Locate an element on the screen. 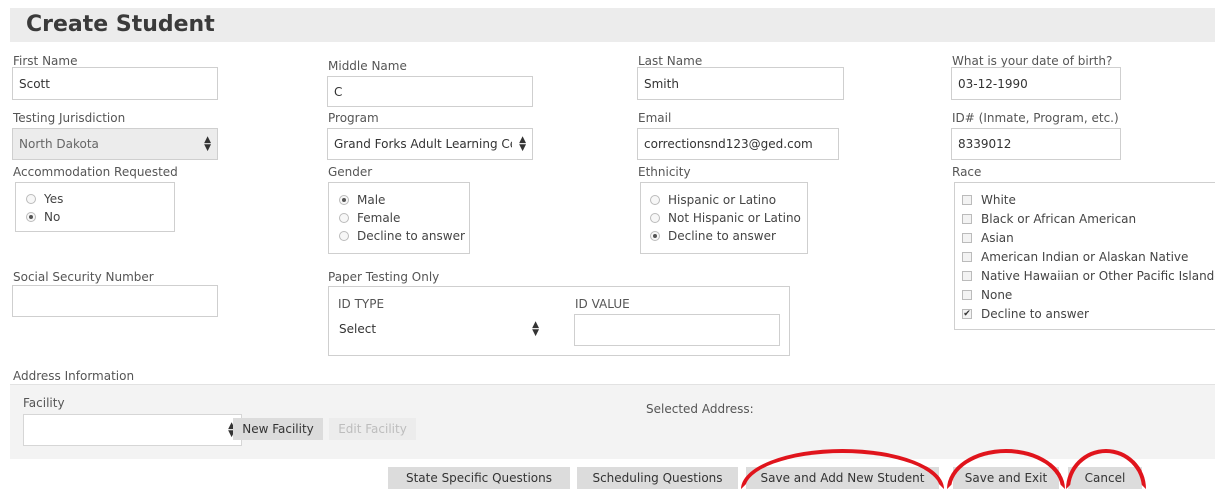 This screenshot has height=489, width=1215. facility-label: Facility is located at coordinates (44, 403).